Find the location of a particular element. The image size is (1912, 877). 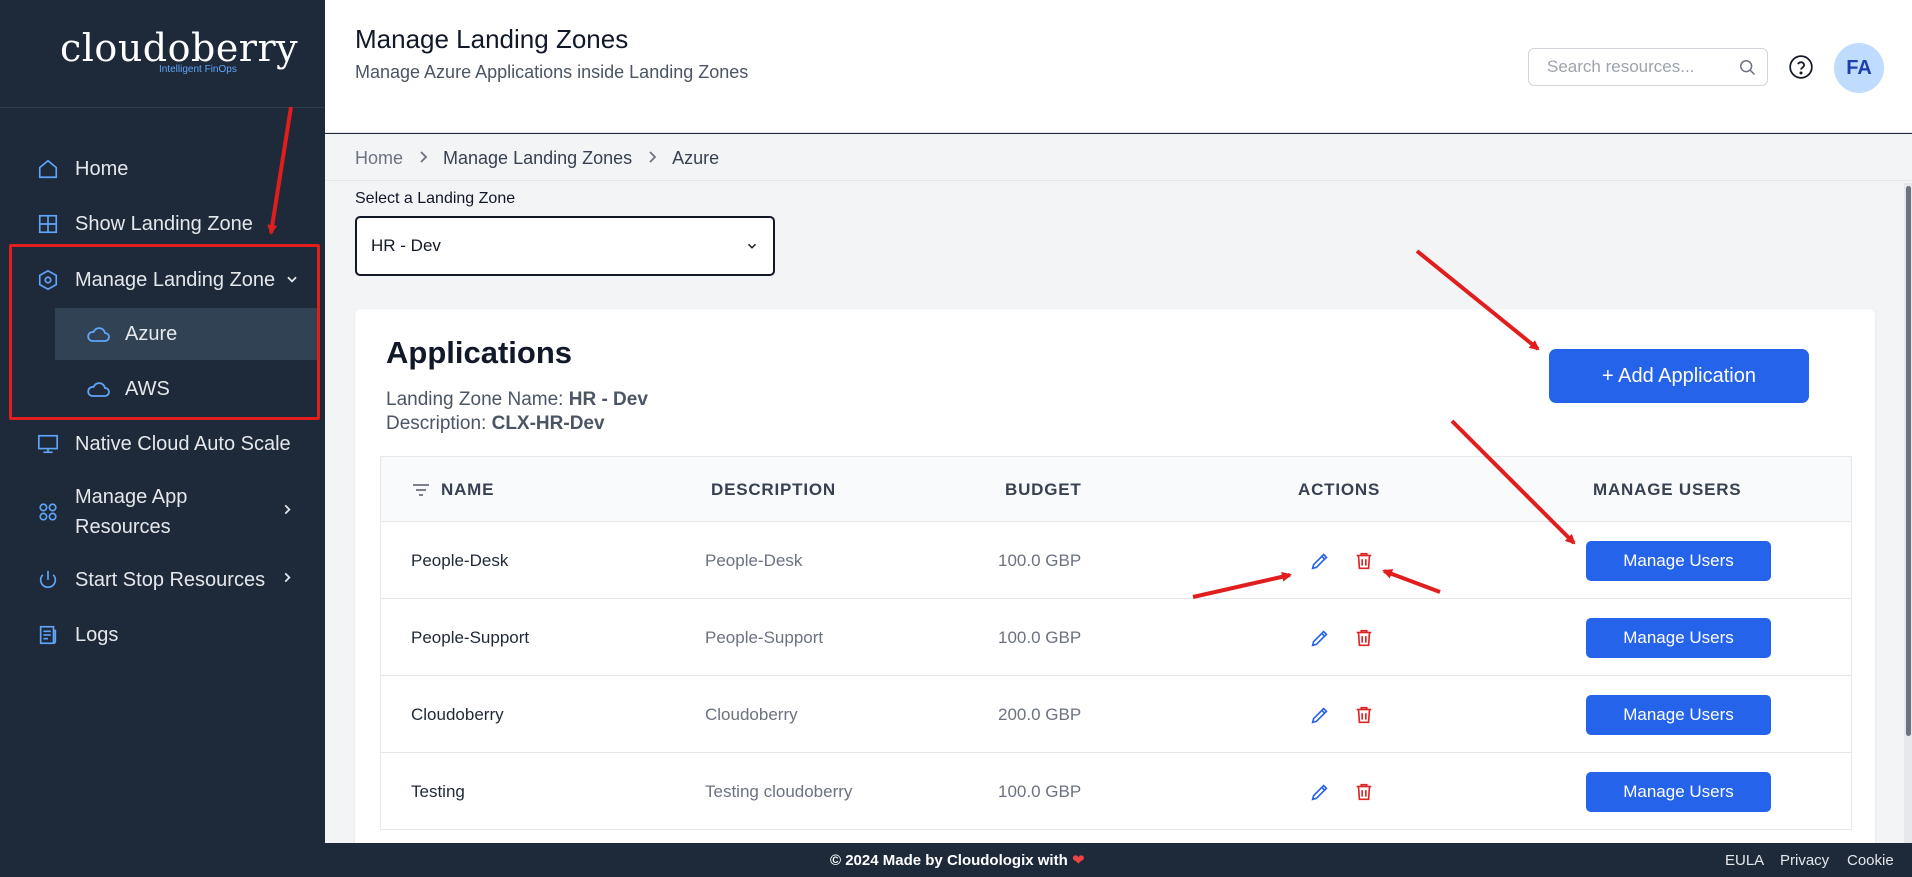

sidebar-item-start-stop-resources: Start Stop Resources is located at coordinates (160, 580).